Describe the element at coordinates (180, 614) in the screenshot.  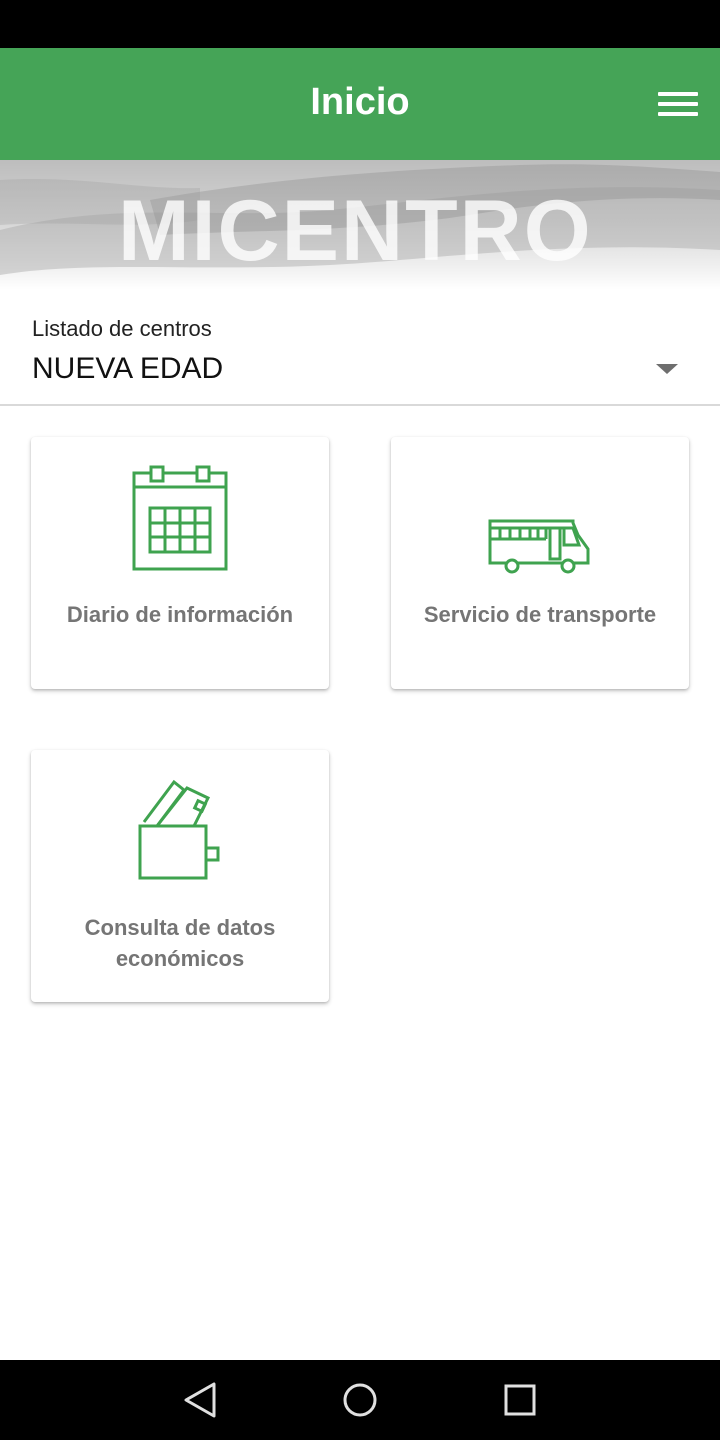
I see `tile-label: Diario de información` at that location.